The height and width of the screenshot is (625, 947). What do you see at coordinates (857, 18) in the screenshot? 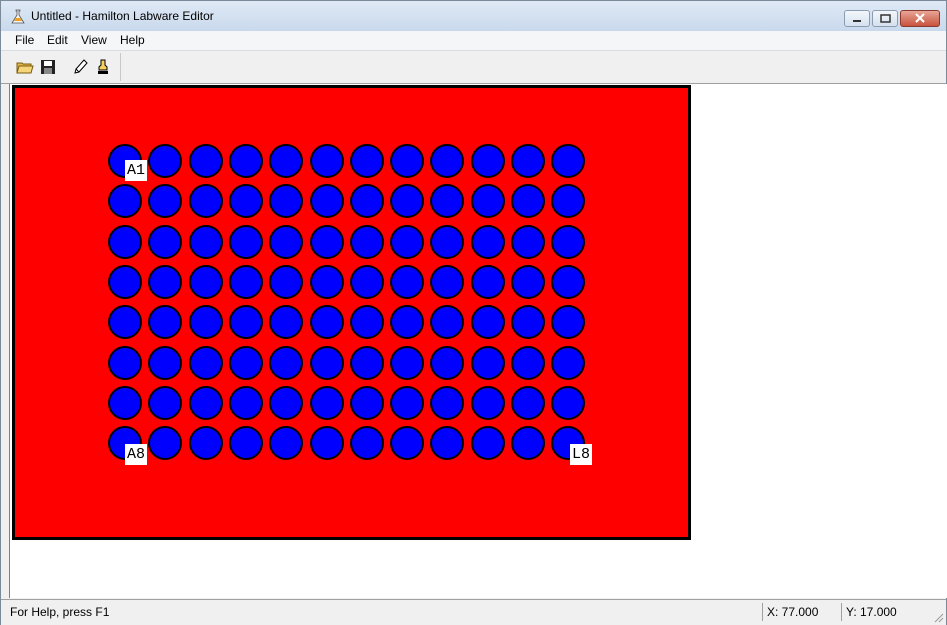
I see `minimize-button` at bounding box center [857, 18].